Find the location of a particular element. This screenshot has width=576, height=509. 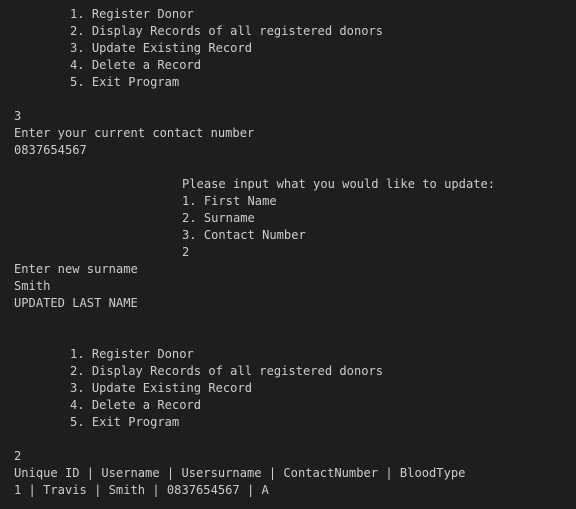

update-menu-item-surname: 2. Surname is located at coordinates (218, 218).